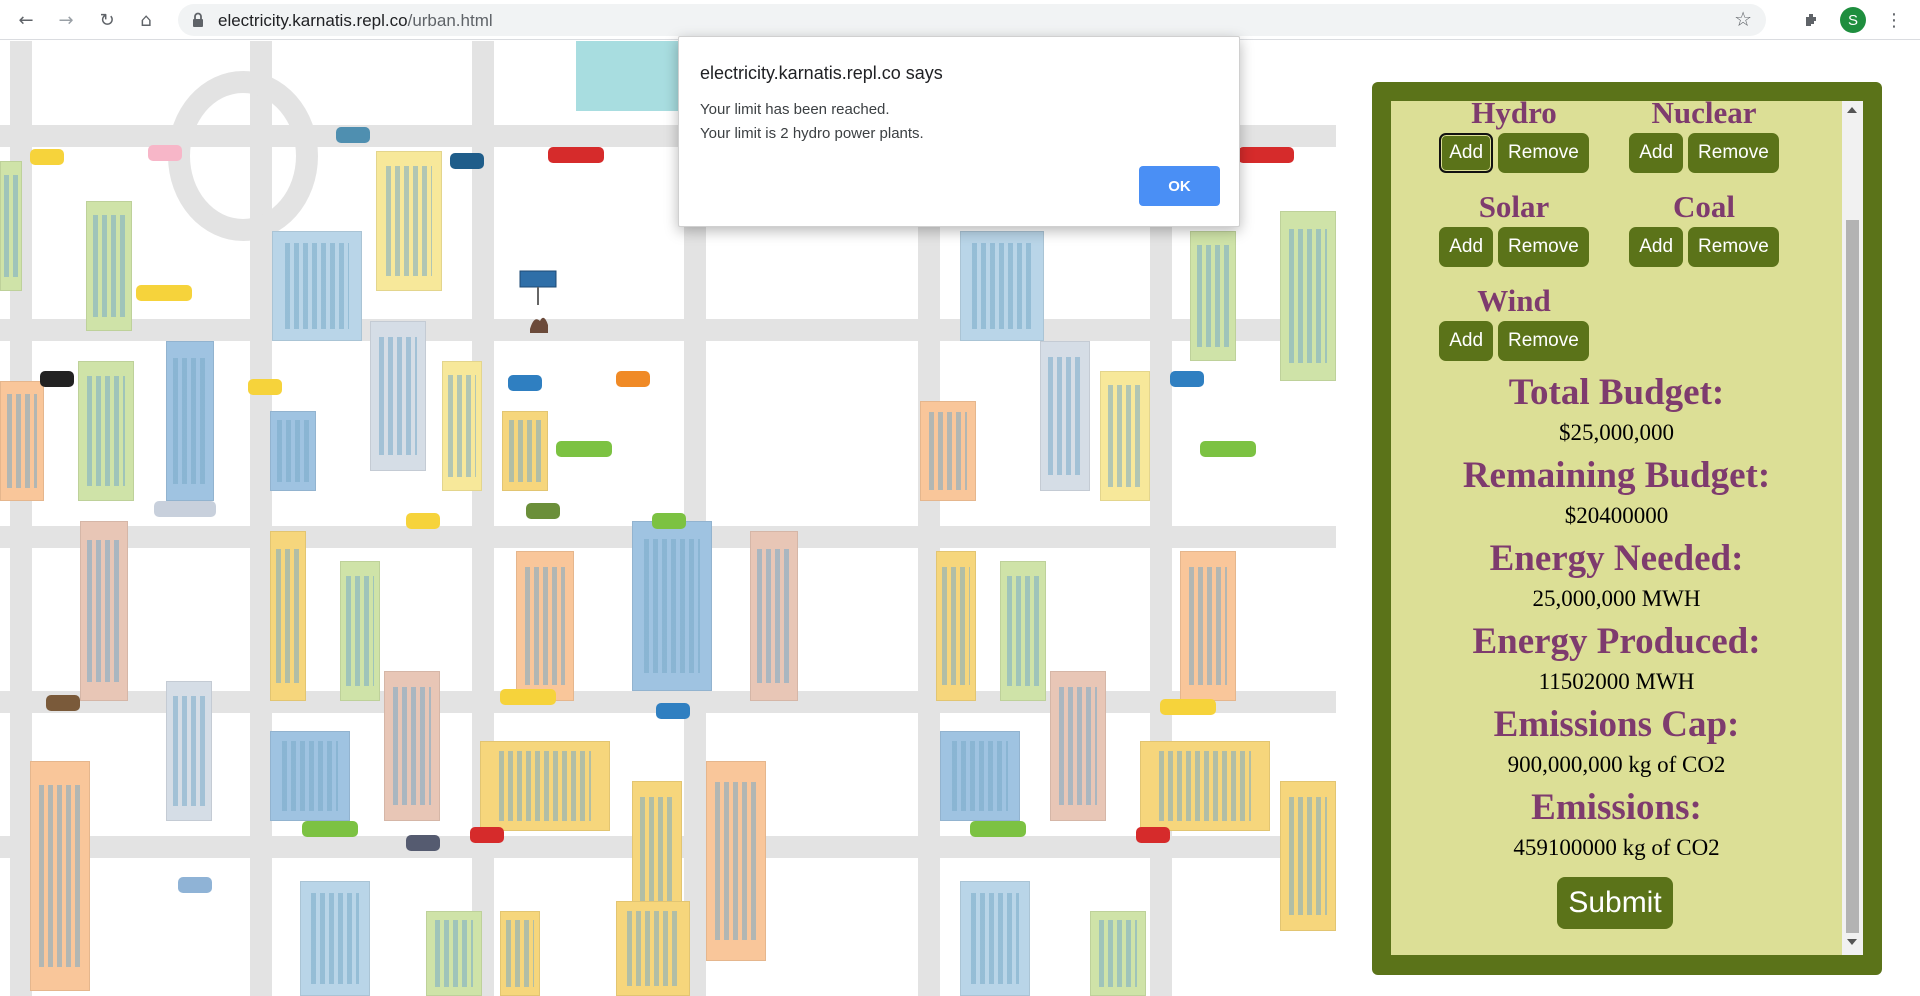 This screenshot has height=996, width=1920. What do you see at coordinates (1733, 153) in the screenshot?
I see `nuclear-remove-button: Remove` at bounding box center [1733, 153].